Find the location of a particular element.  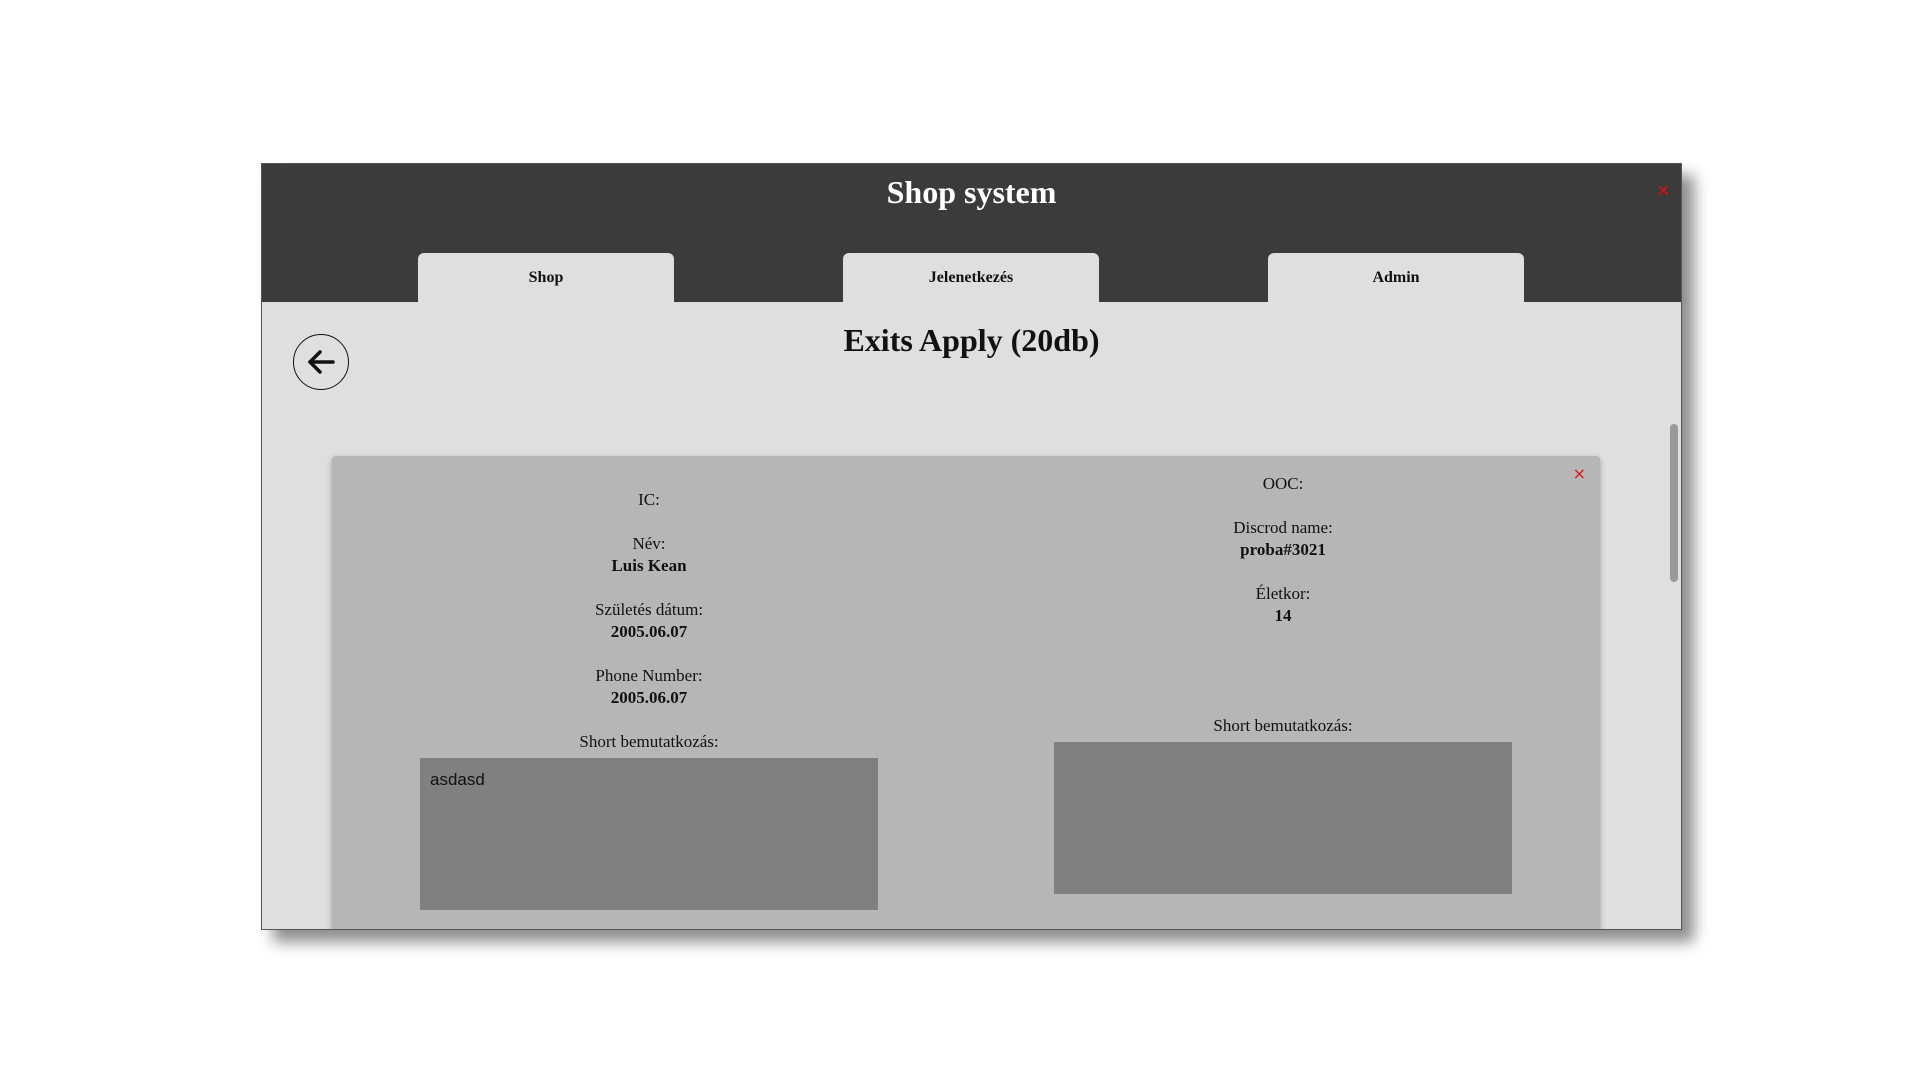

window-close-icon: × is located at coordinates (1663, 190).